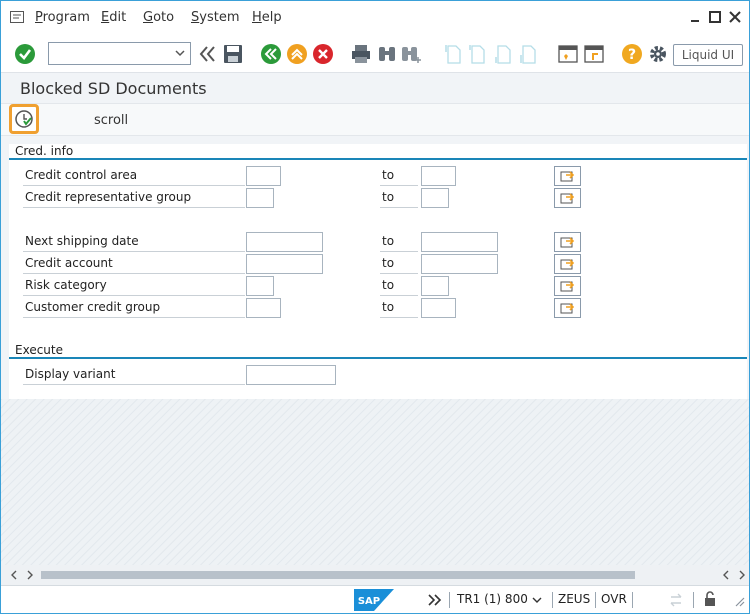  What do you see at coordinates (658, 54) in the screenshot?
I see `gear-icon` at bounding box center [658, 54].